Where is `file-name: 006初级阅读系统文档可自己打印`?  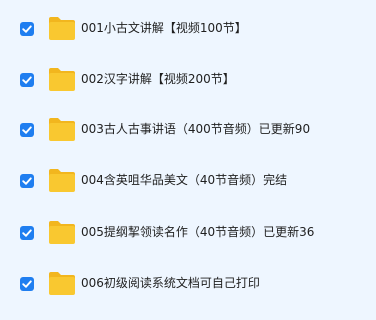
file-name: 006初级阅读系统文档可自己打印 is located at coordinates (170, 283).